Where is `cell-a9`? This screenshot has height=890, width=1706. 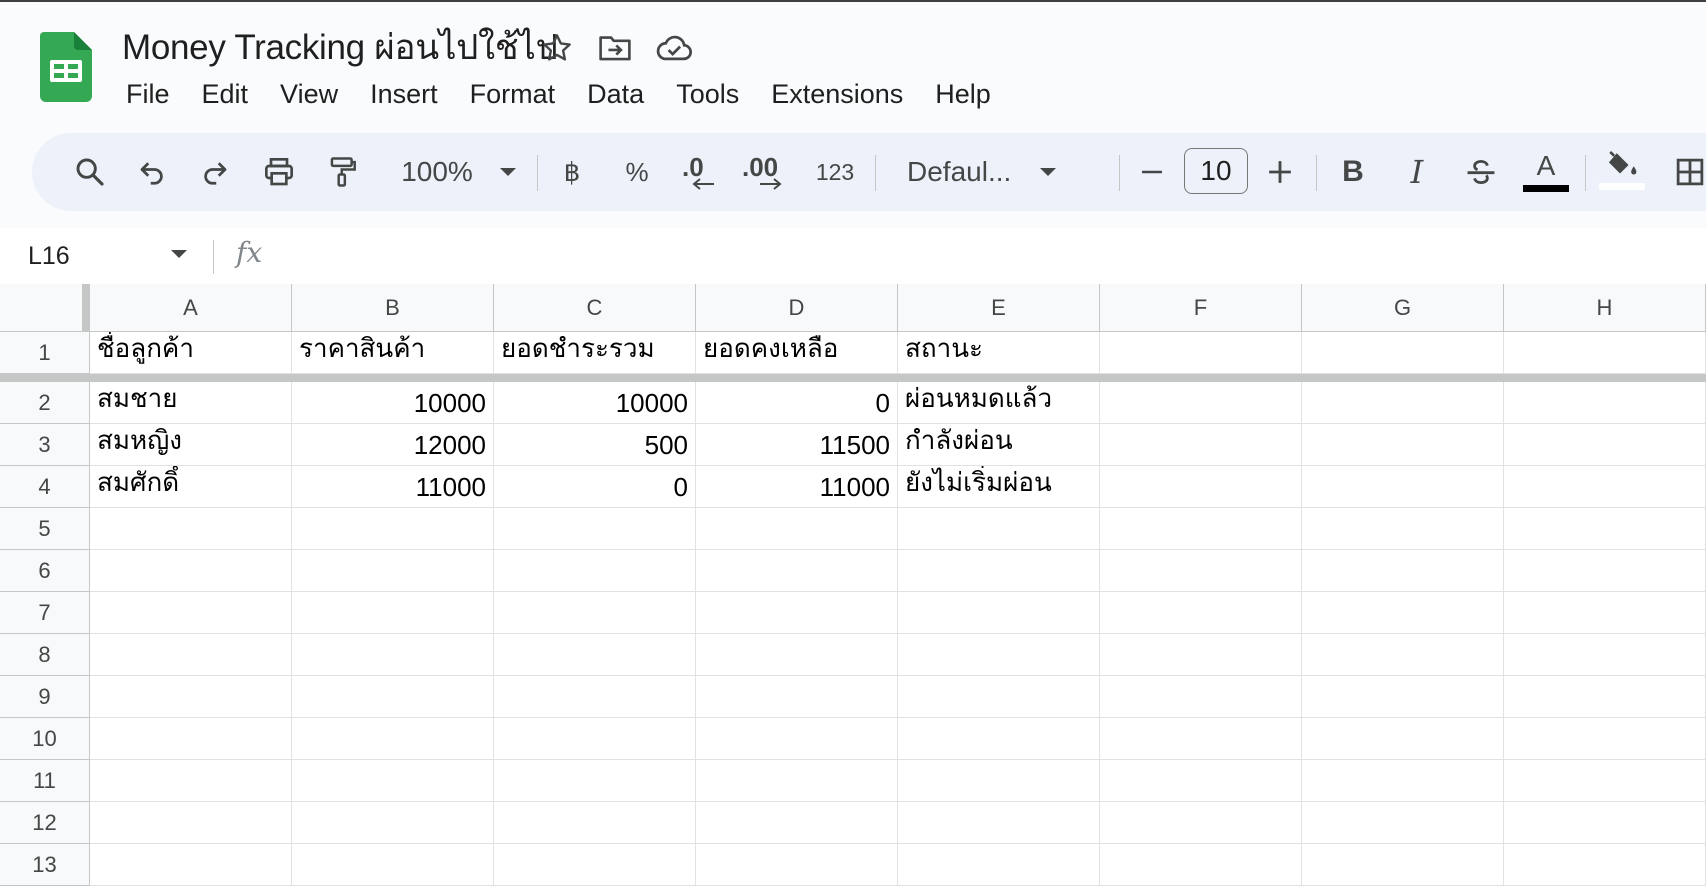
cell-a9 is located at coordinates (191, 697).